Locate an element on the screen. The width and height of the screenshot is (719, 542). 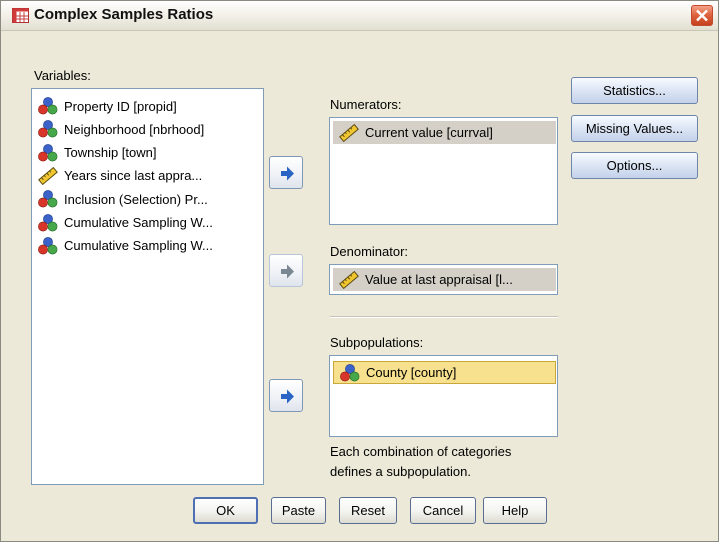
separator is located at coordinates (444, 317).